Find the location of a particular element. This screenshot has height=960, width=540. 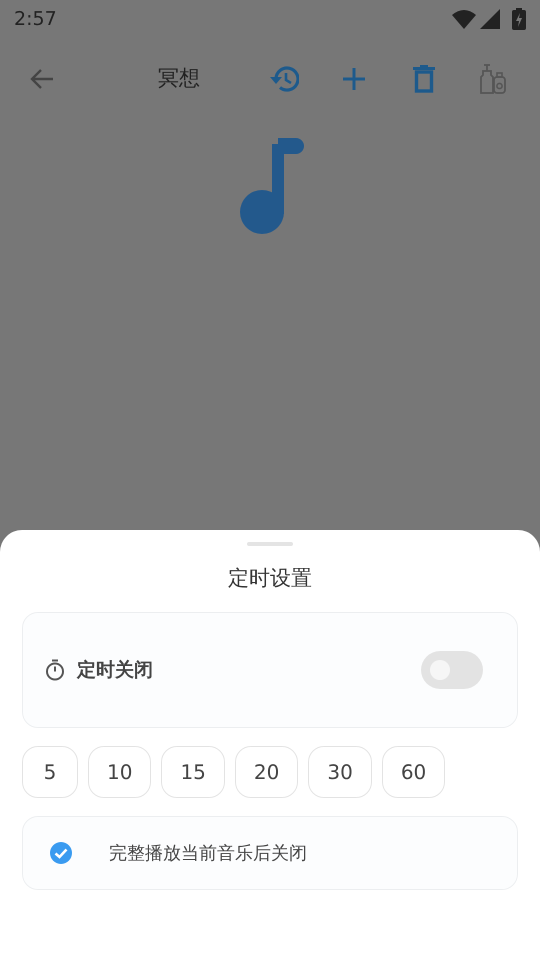

battery-icon is located at coordinates (519, 19).